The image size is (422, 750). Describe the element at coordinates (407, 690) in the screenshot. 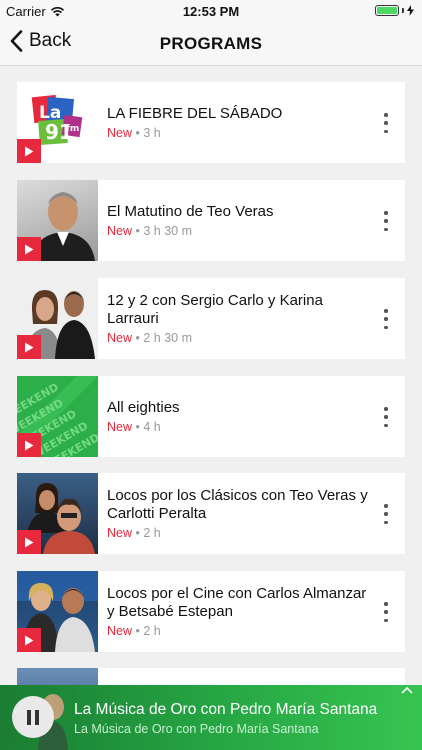

I see `chevron-up-icon` at that location.